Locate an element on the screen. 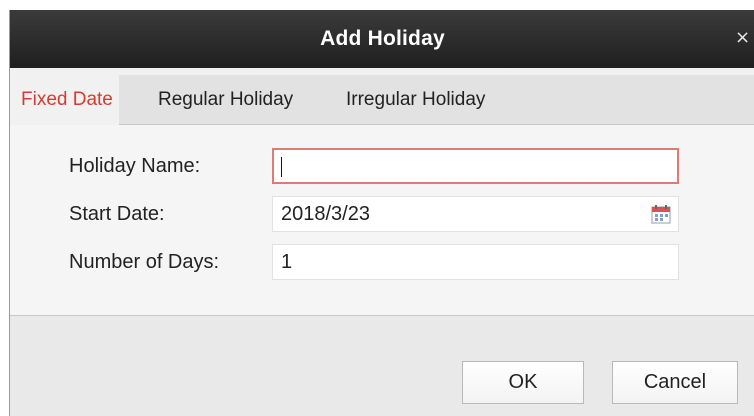 The height and width of the screenshot is (416, 754). dialog-titlebar: Add Holiday × is located at coordinates (382, 39).